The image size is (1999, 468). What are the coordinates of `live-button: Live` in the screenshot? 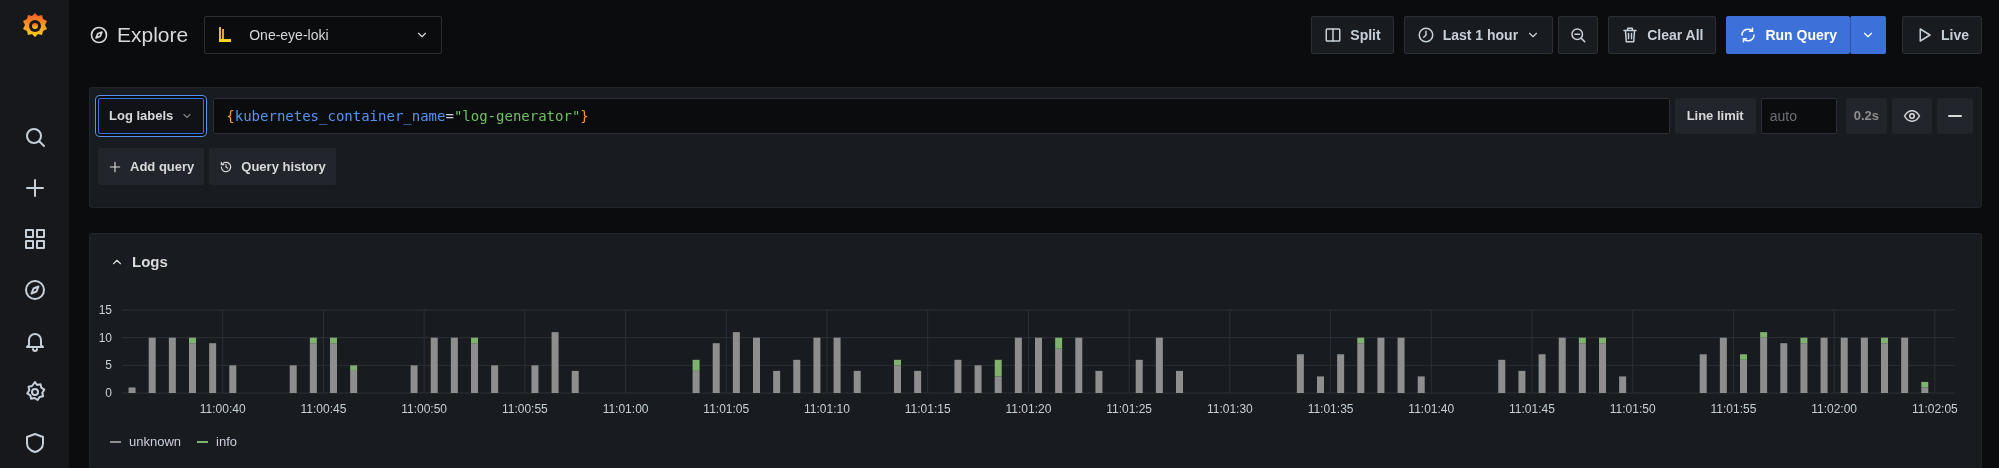 It's located at (1942, 35).